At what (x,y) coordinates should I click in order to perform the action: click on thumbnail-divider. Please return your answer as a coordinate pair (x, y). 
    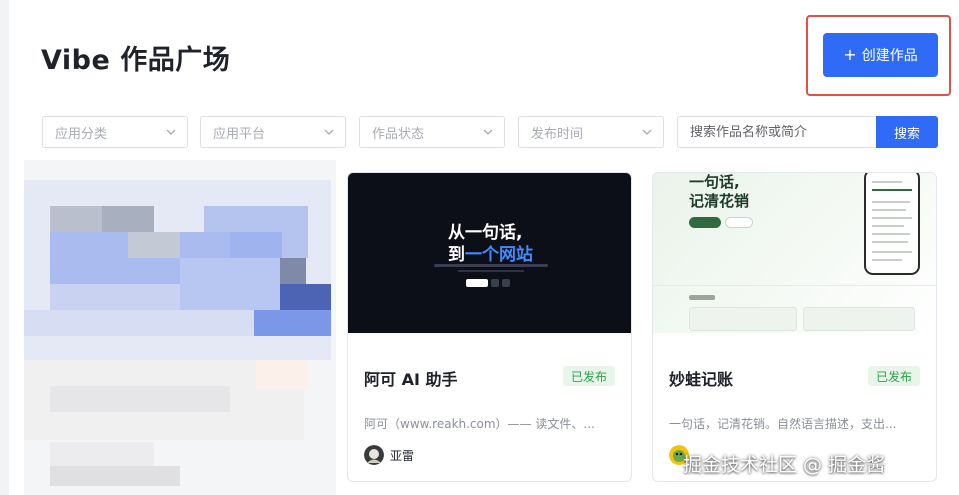
    Looking at the image, I should click on (794, 285).